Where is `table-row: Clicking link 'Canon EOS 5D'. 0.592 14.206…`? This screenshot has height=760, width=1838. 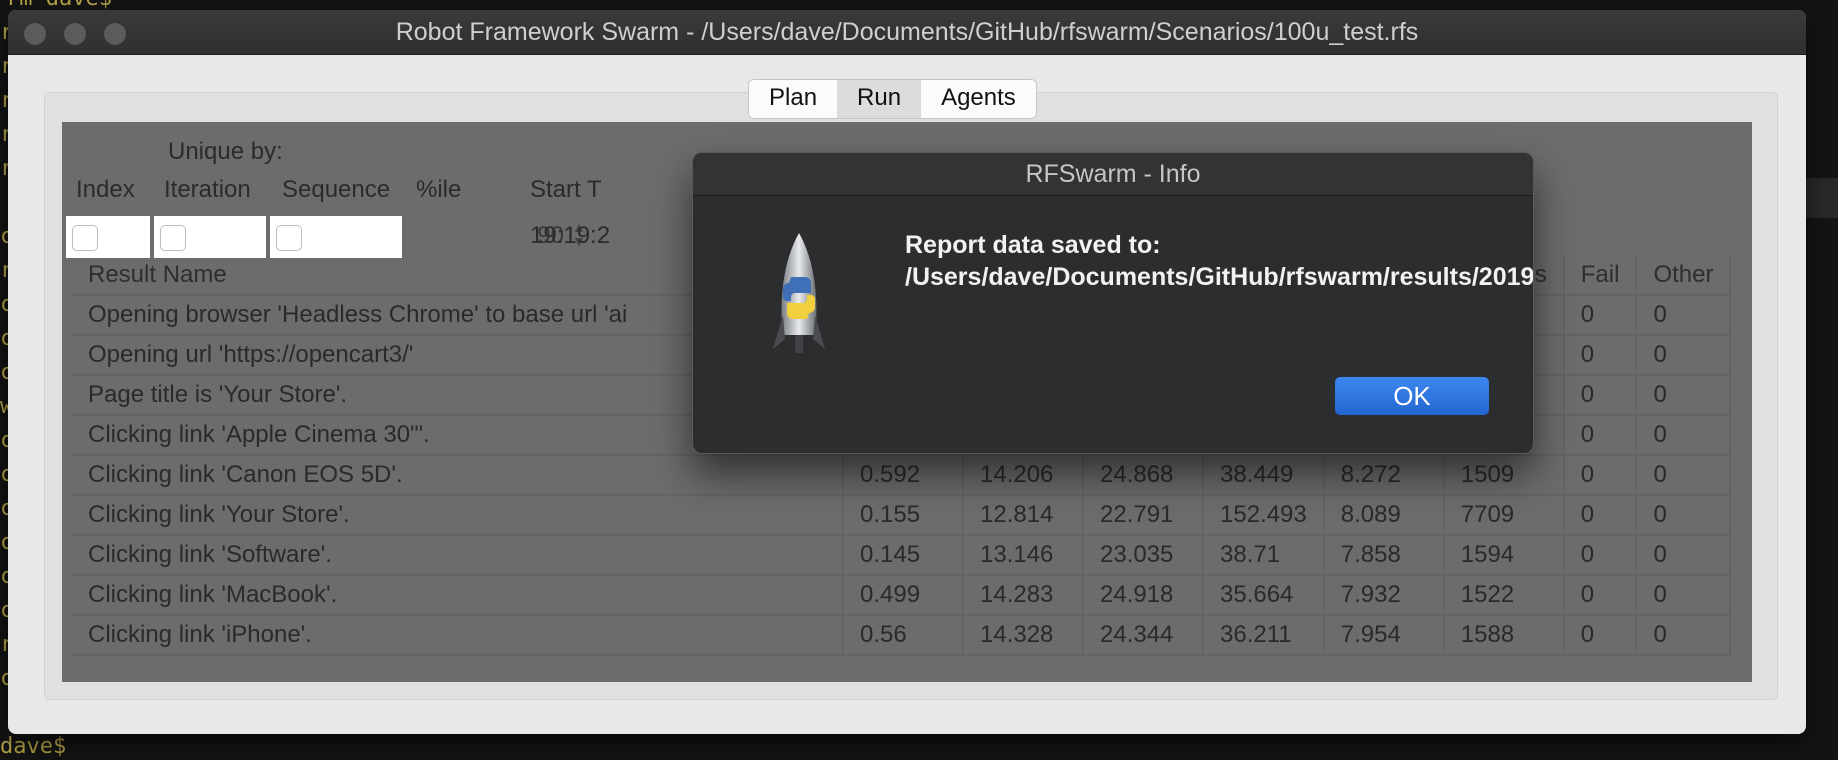 table-row: Clicking link 'Canon EOS 5D'. 0.592 14.206… is located at coordinates (902, 475).